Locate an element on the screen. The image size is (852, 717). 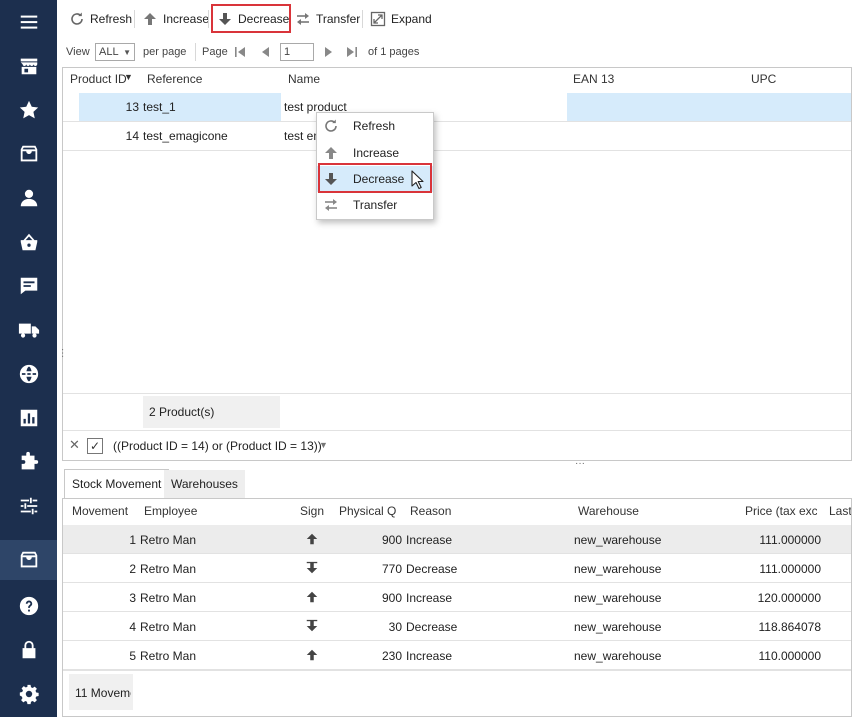
product-id-cell: 13 is located at coordinates (109, 107).